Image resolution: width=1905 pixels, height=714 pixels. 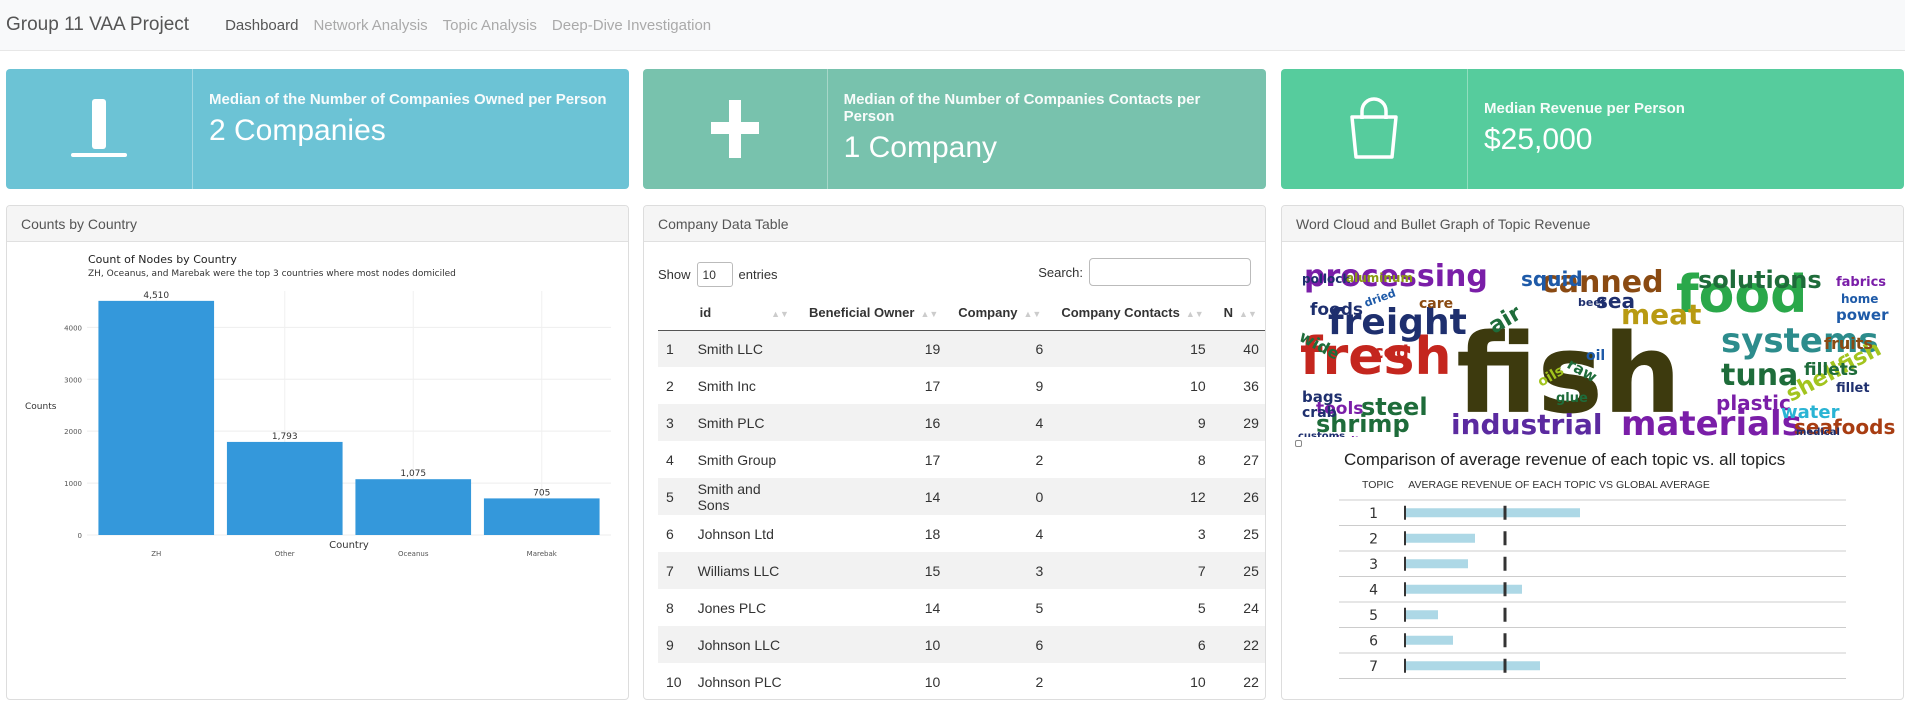 What do you see at coordinates (1298, 443) in the screenshot?
I see `resize-handle` at bounding box center [1298, 443].